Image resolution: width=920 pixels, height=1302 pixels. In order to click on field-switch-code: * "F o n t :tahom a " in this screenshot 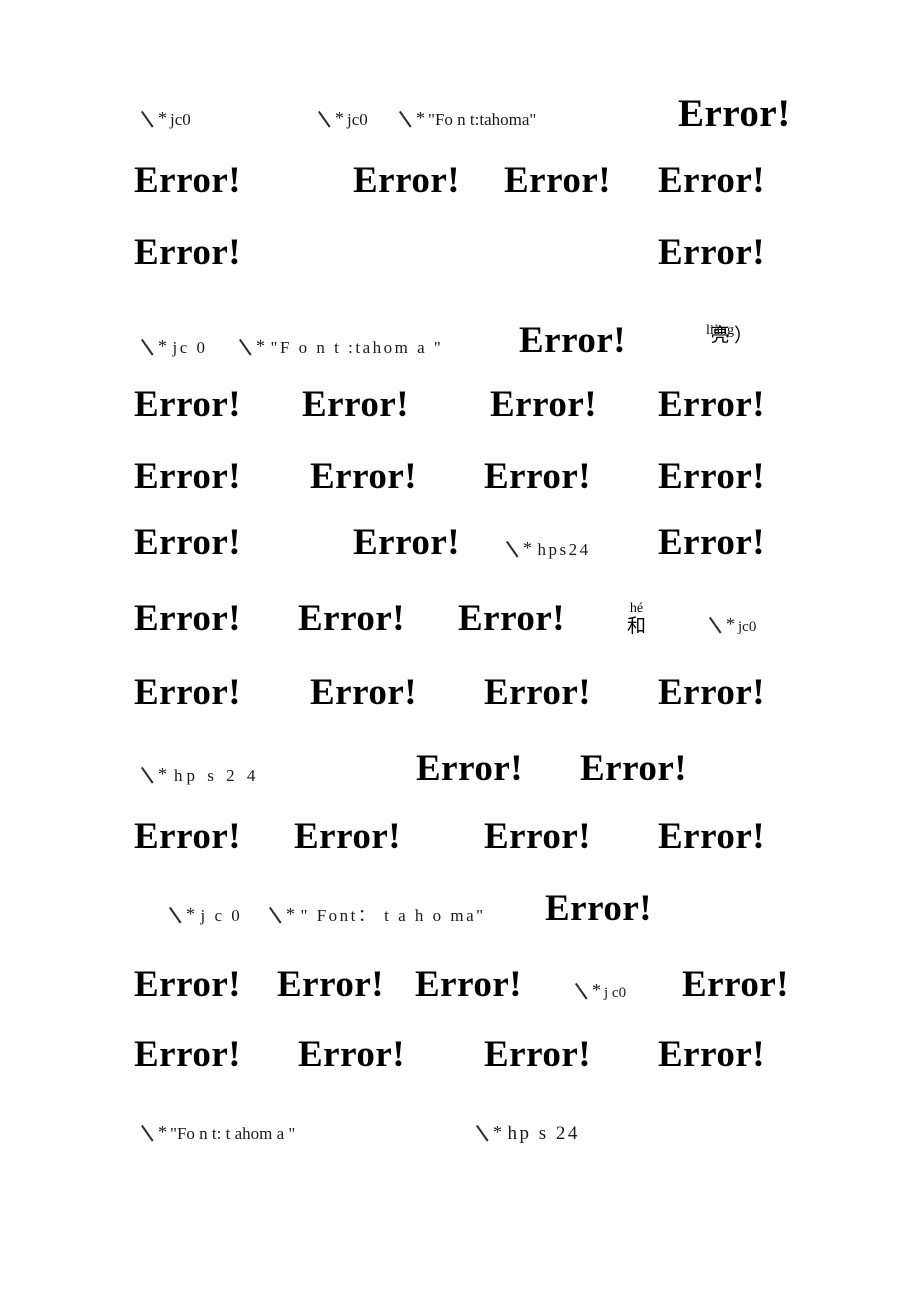, I will do `click(340, 346)`.